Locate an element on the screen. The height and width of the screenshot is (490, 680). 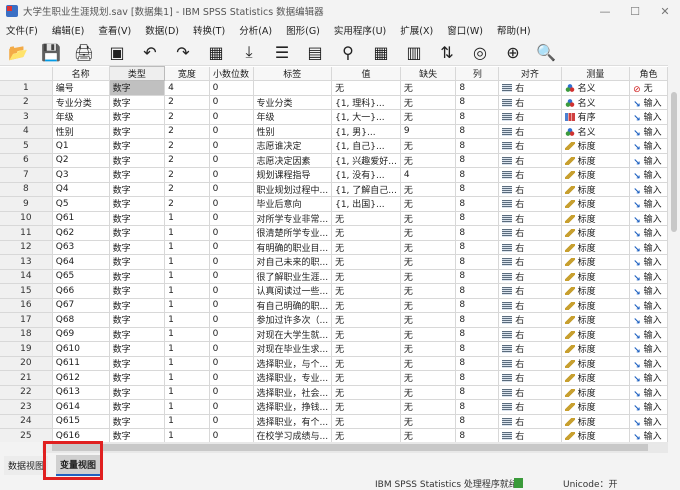
cell-name: 性别 is located at coordinates (81, 131).